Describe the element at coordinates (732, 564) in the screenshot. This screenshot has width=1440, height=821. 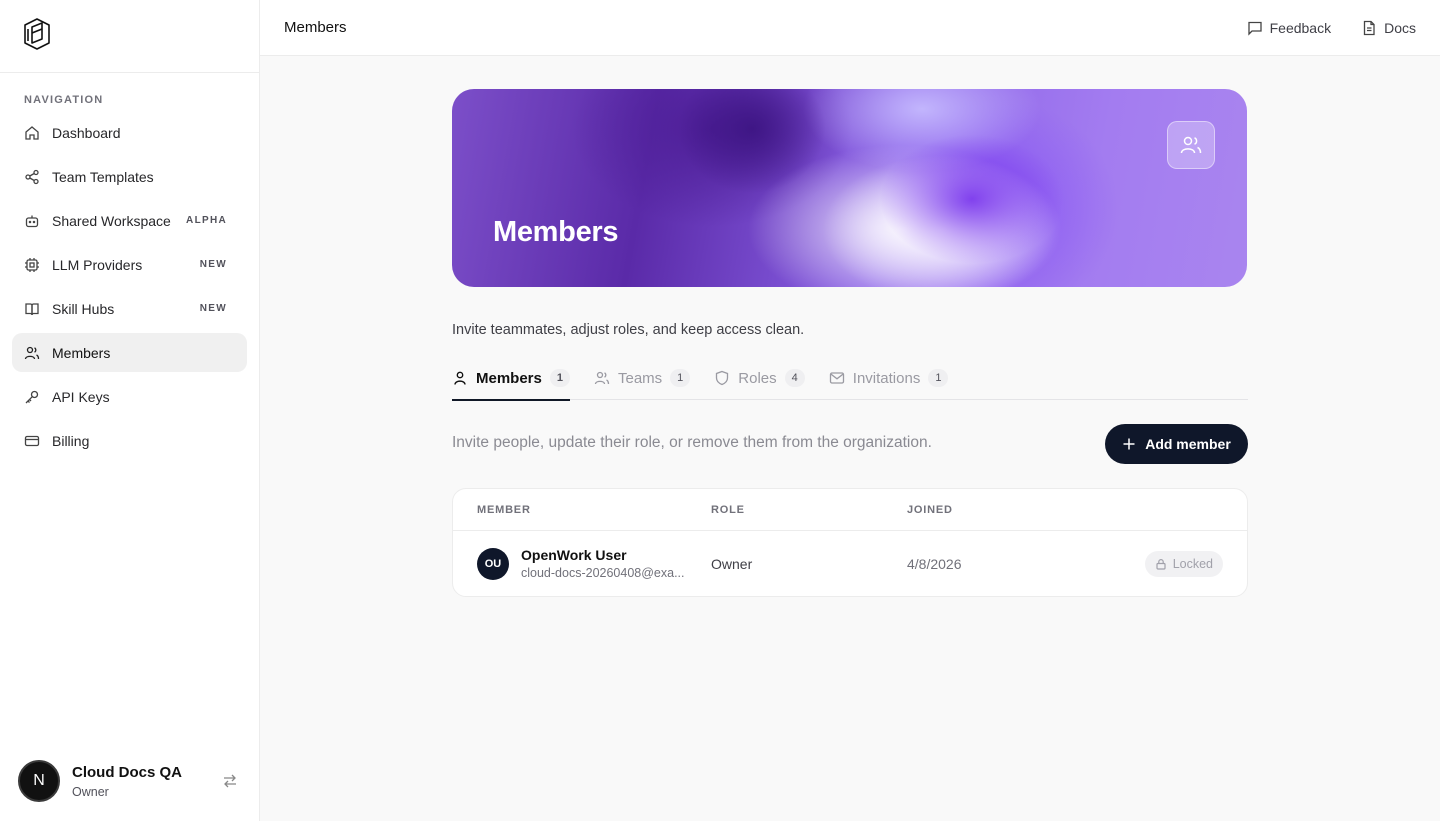
I see `member-role: Owner` at that location.